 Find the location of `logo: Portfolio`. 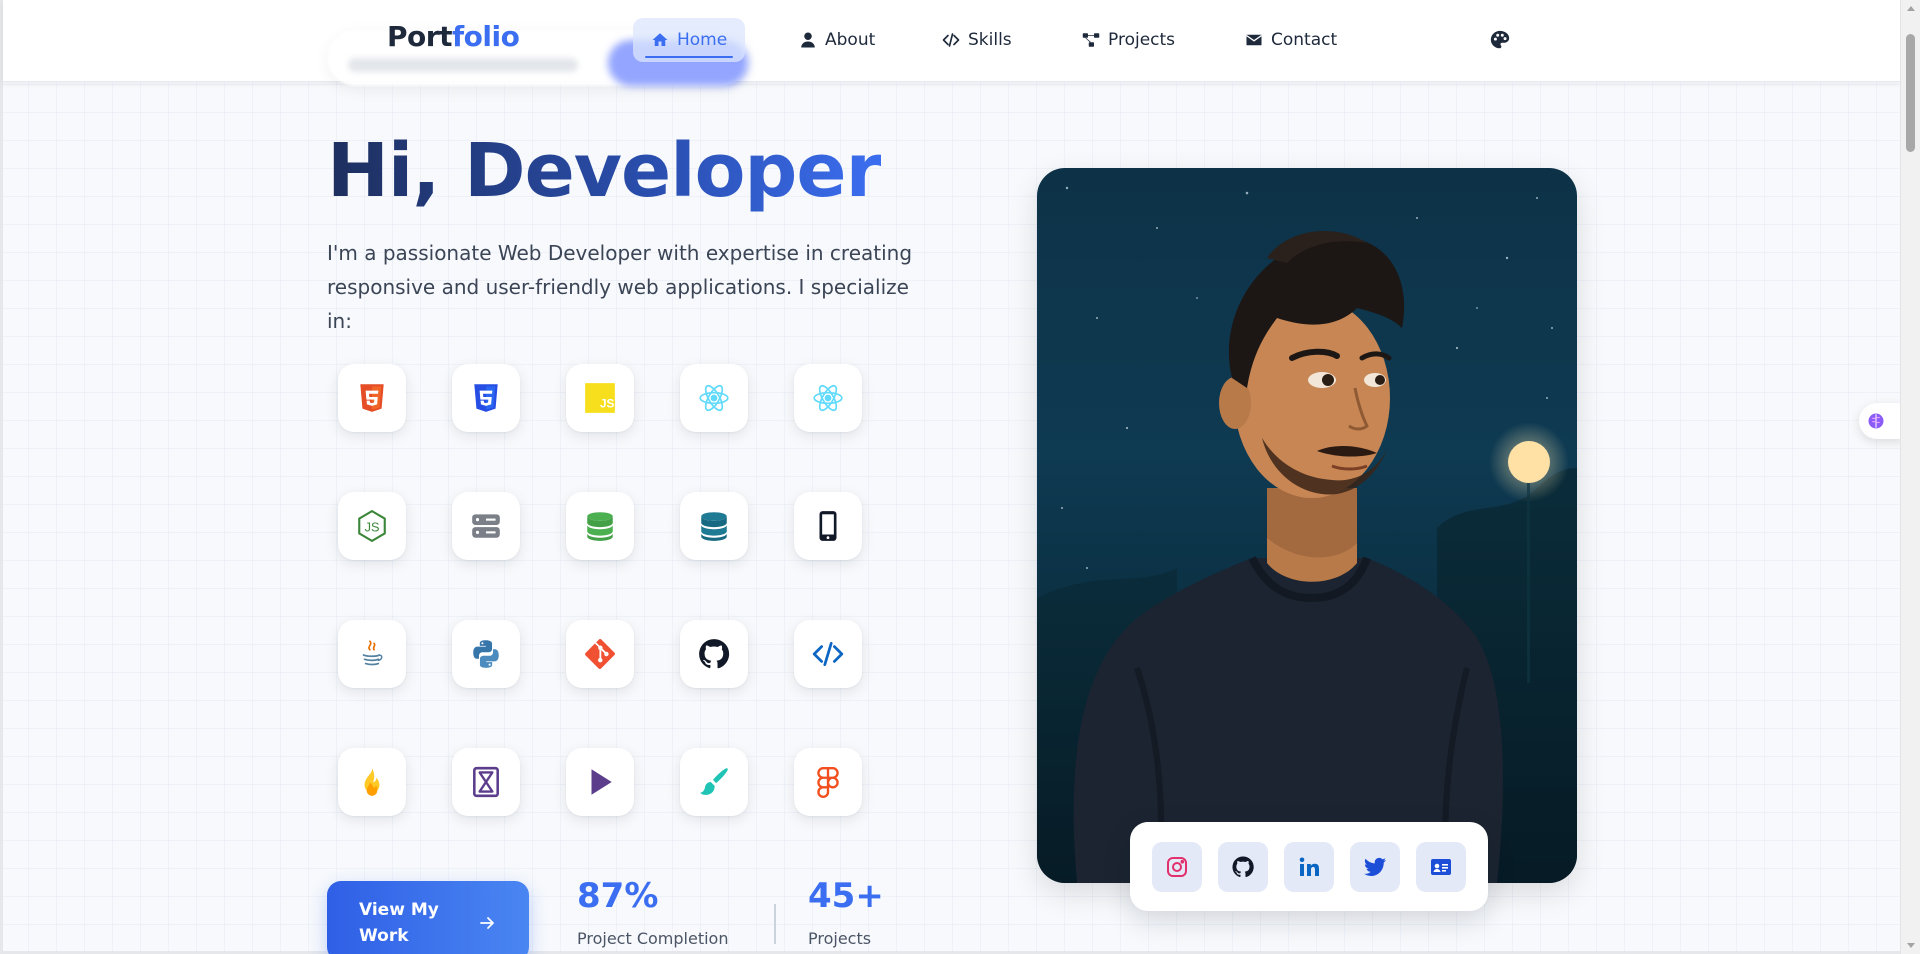

logo: Portfolio is located at coordinates (453, 36).